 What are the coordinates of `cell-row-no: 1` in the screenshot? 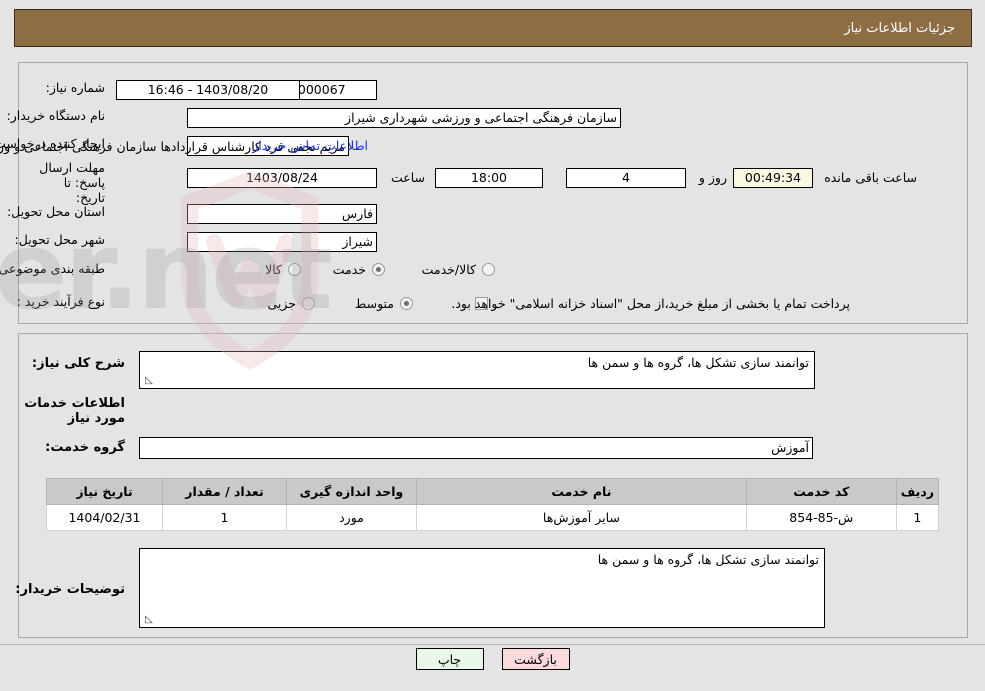 It's located at (917, 517).